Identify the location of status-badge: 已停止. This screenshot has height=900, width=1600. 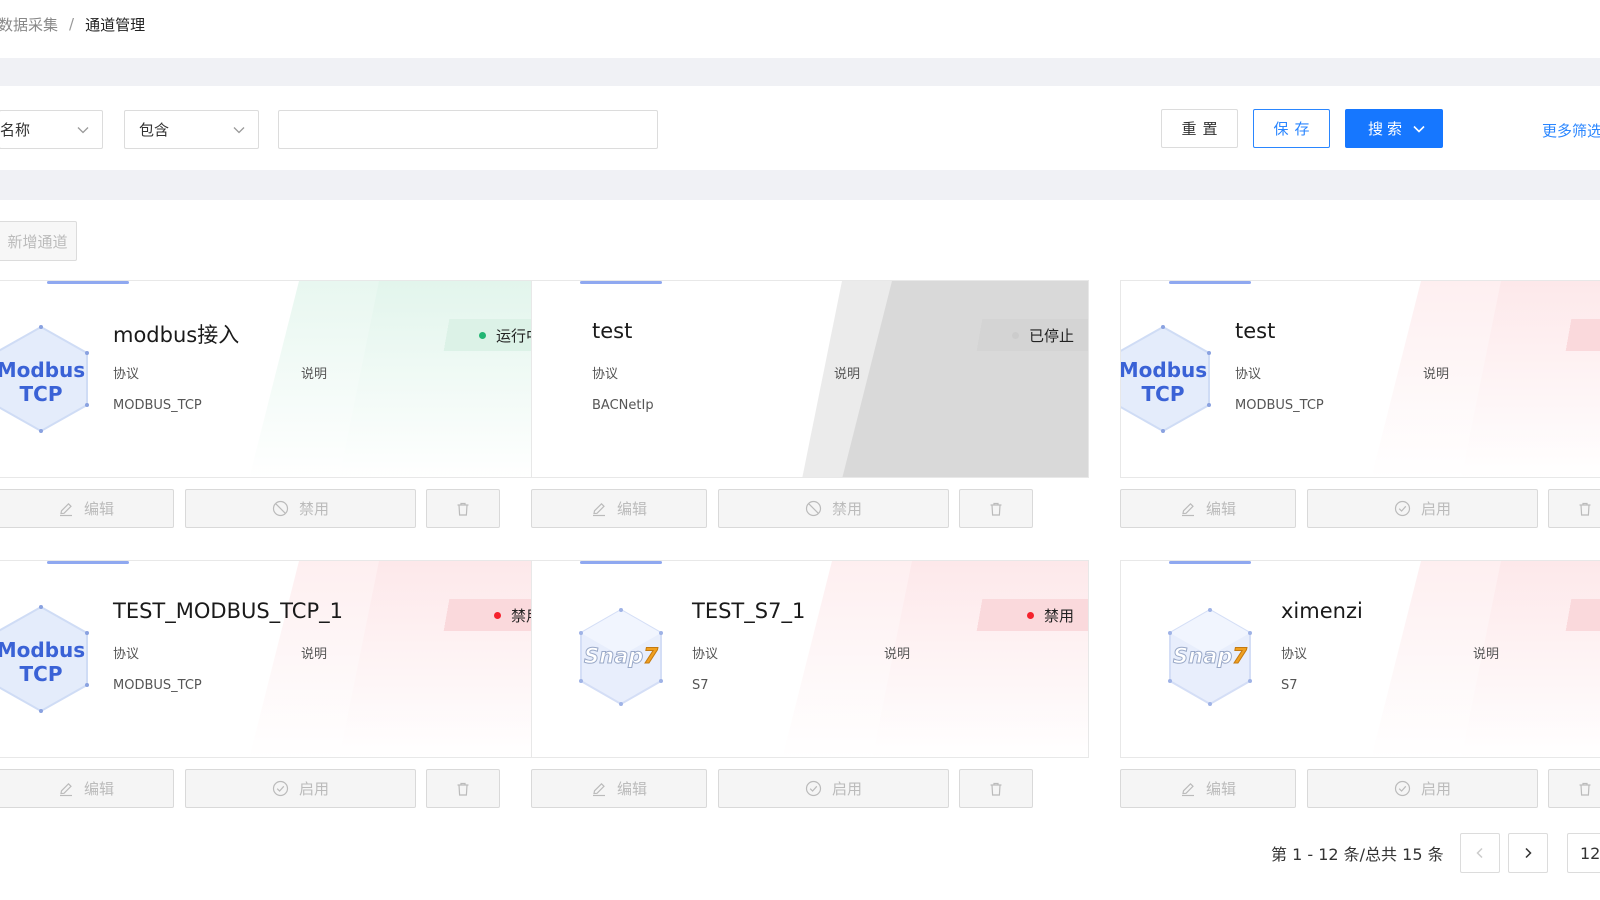
(1024, 335).